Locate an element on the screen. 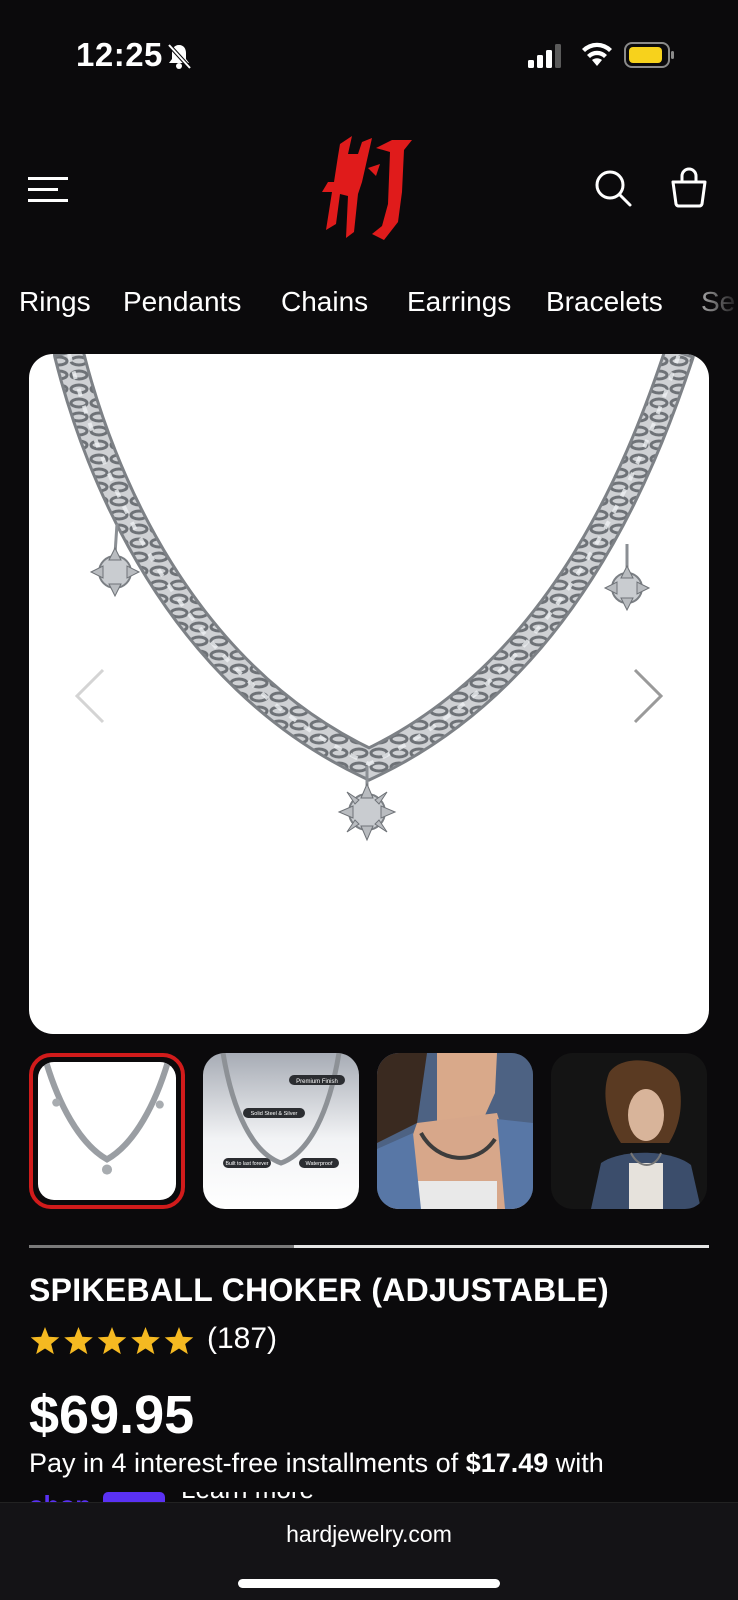 Image resolution: width=738 pixels, height=1600 pixels. signal-icon is located at coordinates (544, 56).